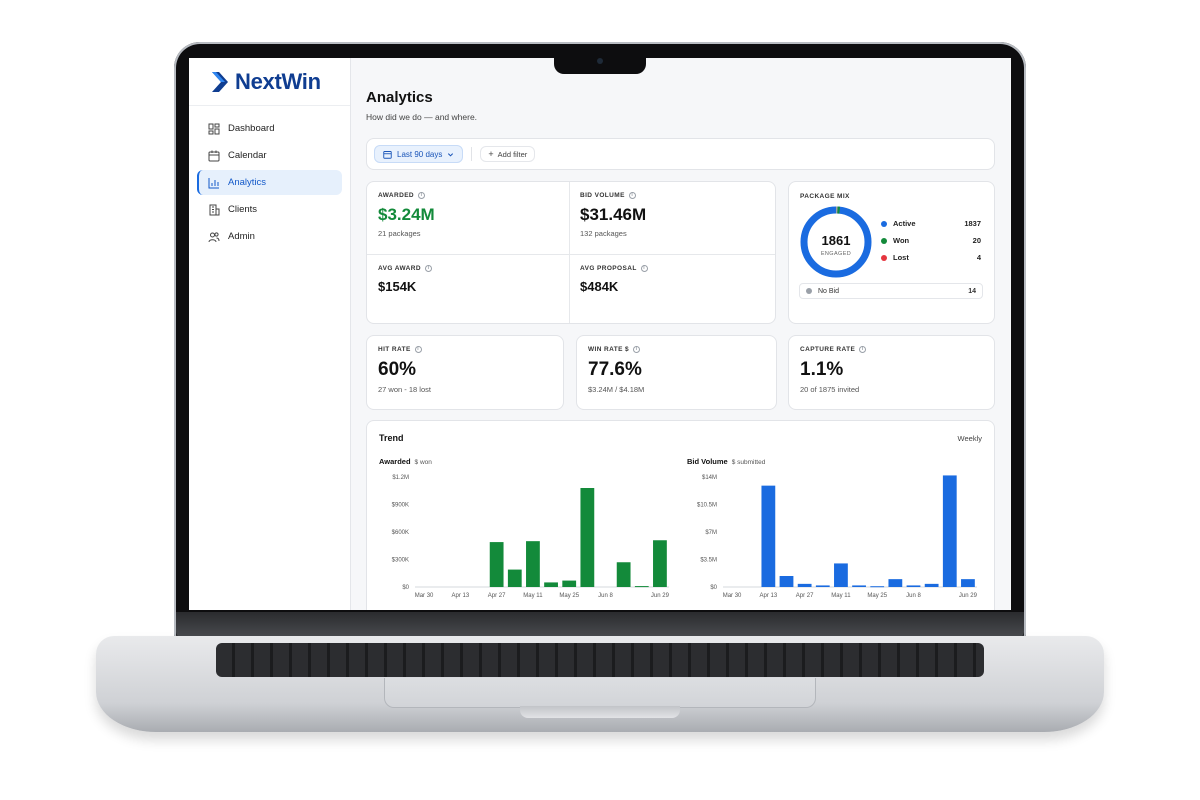  I want to click on x-tick-label: Apr 13, so click(769, 596).